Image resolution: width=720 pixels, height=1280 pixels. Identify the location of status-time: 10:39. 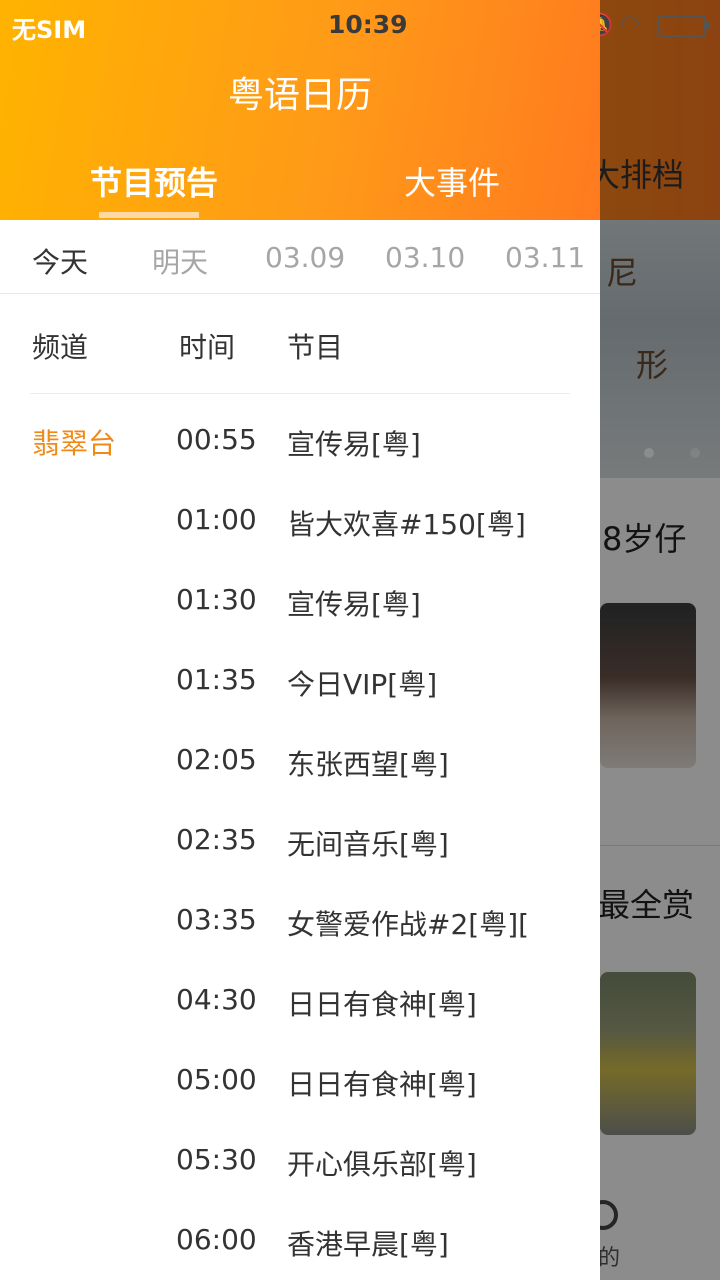
(368, 24).